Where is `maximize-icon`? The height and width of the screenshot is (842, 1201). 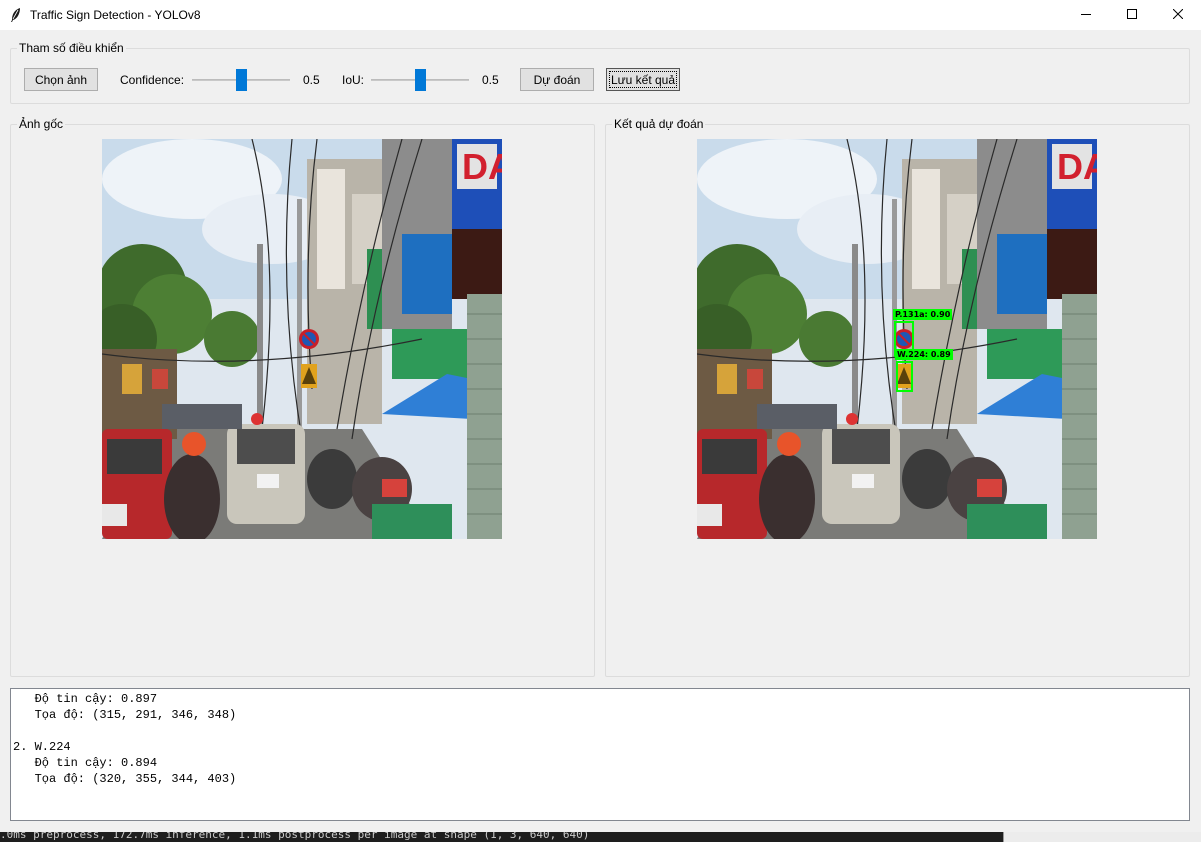
maximize-icon is located at coordinates (1132, 15).